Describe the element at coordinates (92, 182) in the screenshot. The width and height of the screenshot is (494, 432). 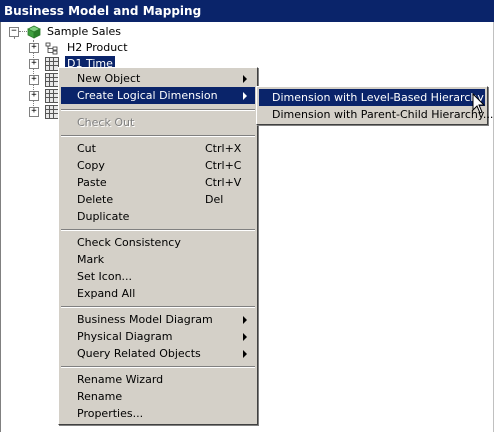
I see `menu-item-label: Paste` at that location.